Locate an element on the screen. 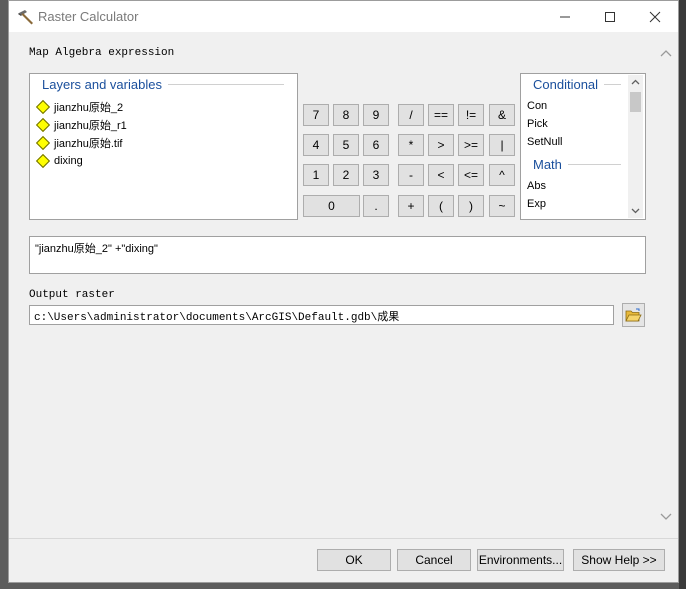  map-algebra-label: Map Algebra expression is located at coordinates (102, 53).